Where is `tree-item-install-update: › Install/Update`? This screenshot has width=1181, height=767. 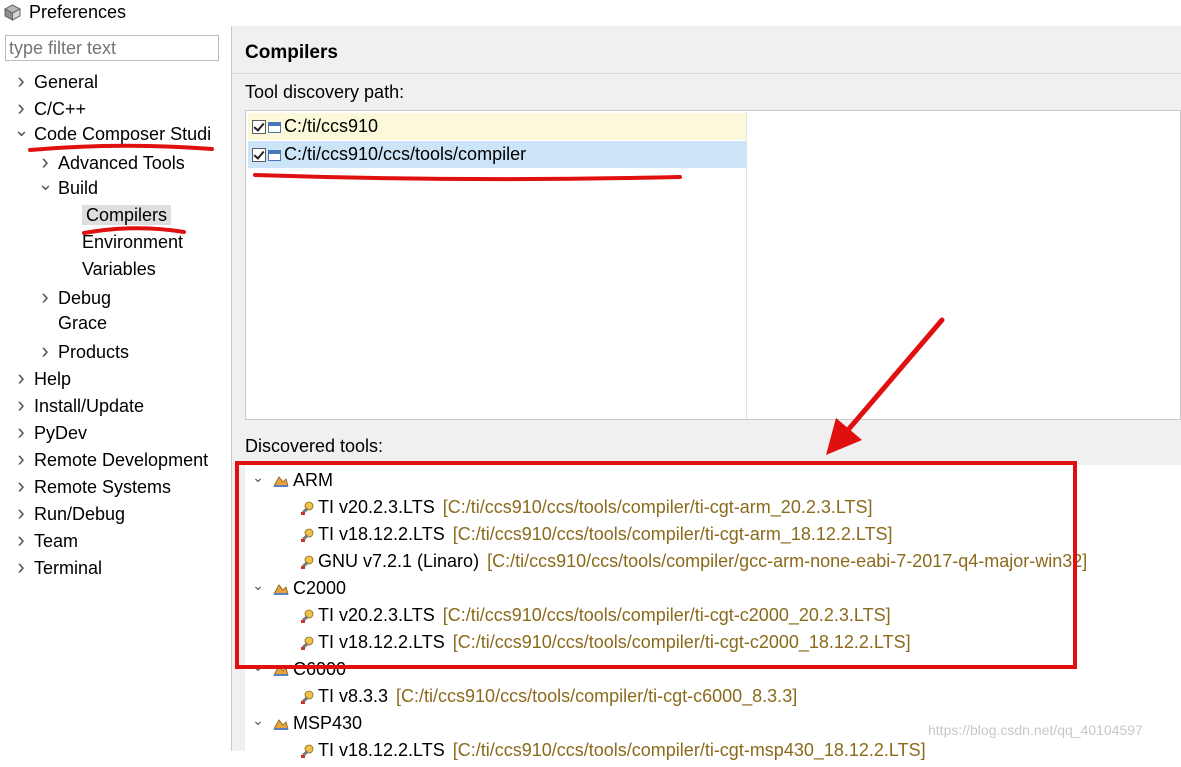 tree-item-install-update: › Install/Update is located at coordinates (79, 404).